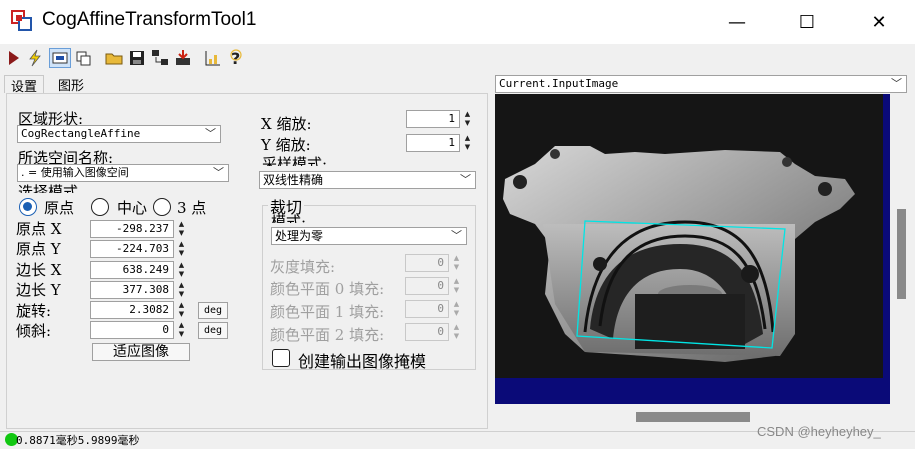 This screenshot has width=915, height=449. Describe the element at coordinates (467, 119) in the screenshot. I see `x-scale-spinner: ▲ ▼` at that location.